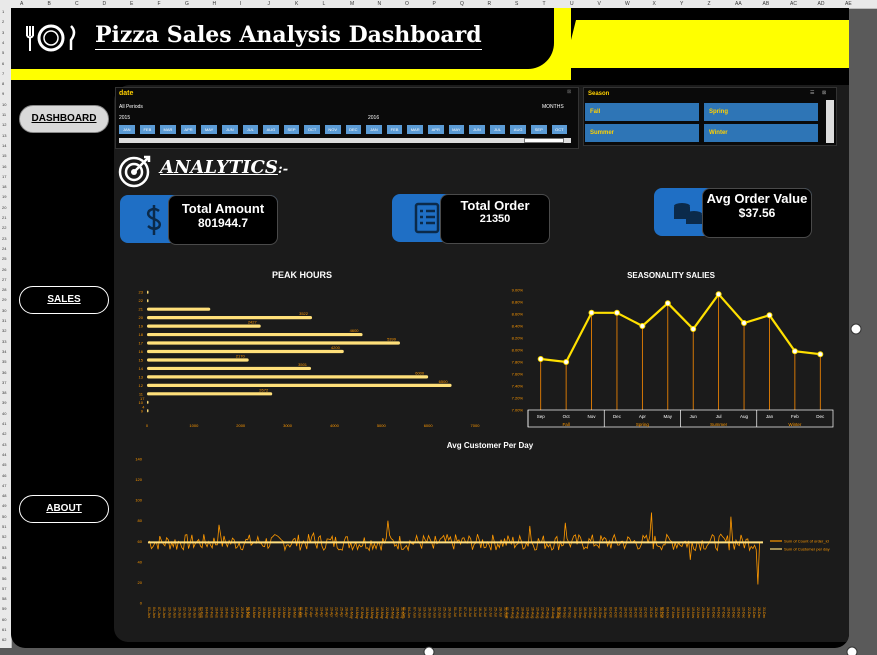 This screenshot has height=655, width=877. What do you see at coordinates (3, 42) in the screenshot?
I see `row-header-label: 4` at bounding box center [3, 42].